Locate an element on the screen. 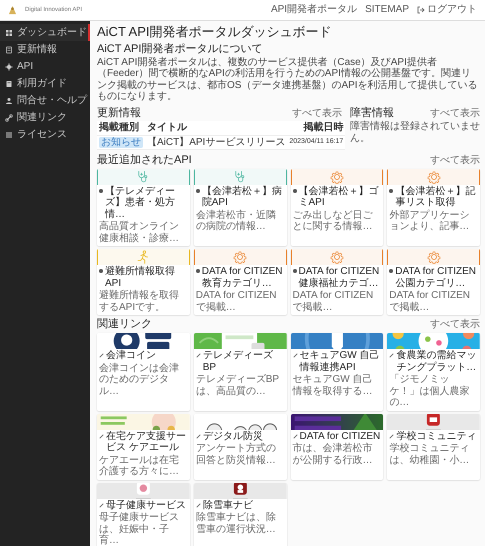  card-title: デジタル防災 is located at coordinates (232, 436).